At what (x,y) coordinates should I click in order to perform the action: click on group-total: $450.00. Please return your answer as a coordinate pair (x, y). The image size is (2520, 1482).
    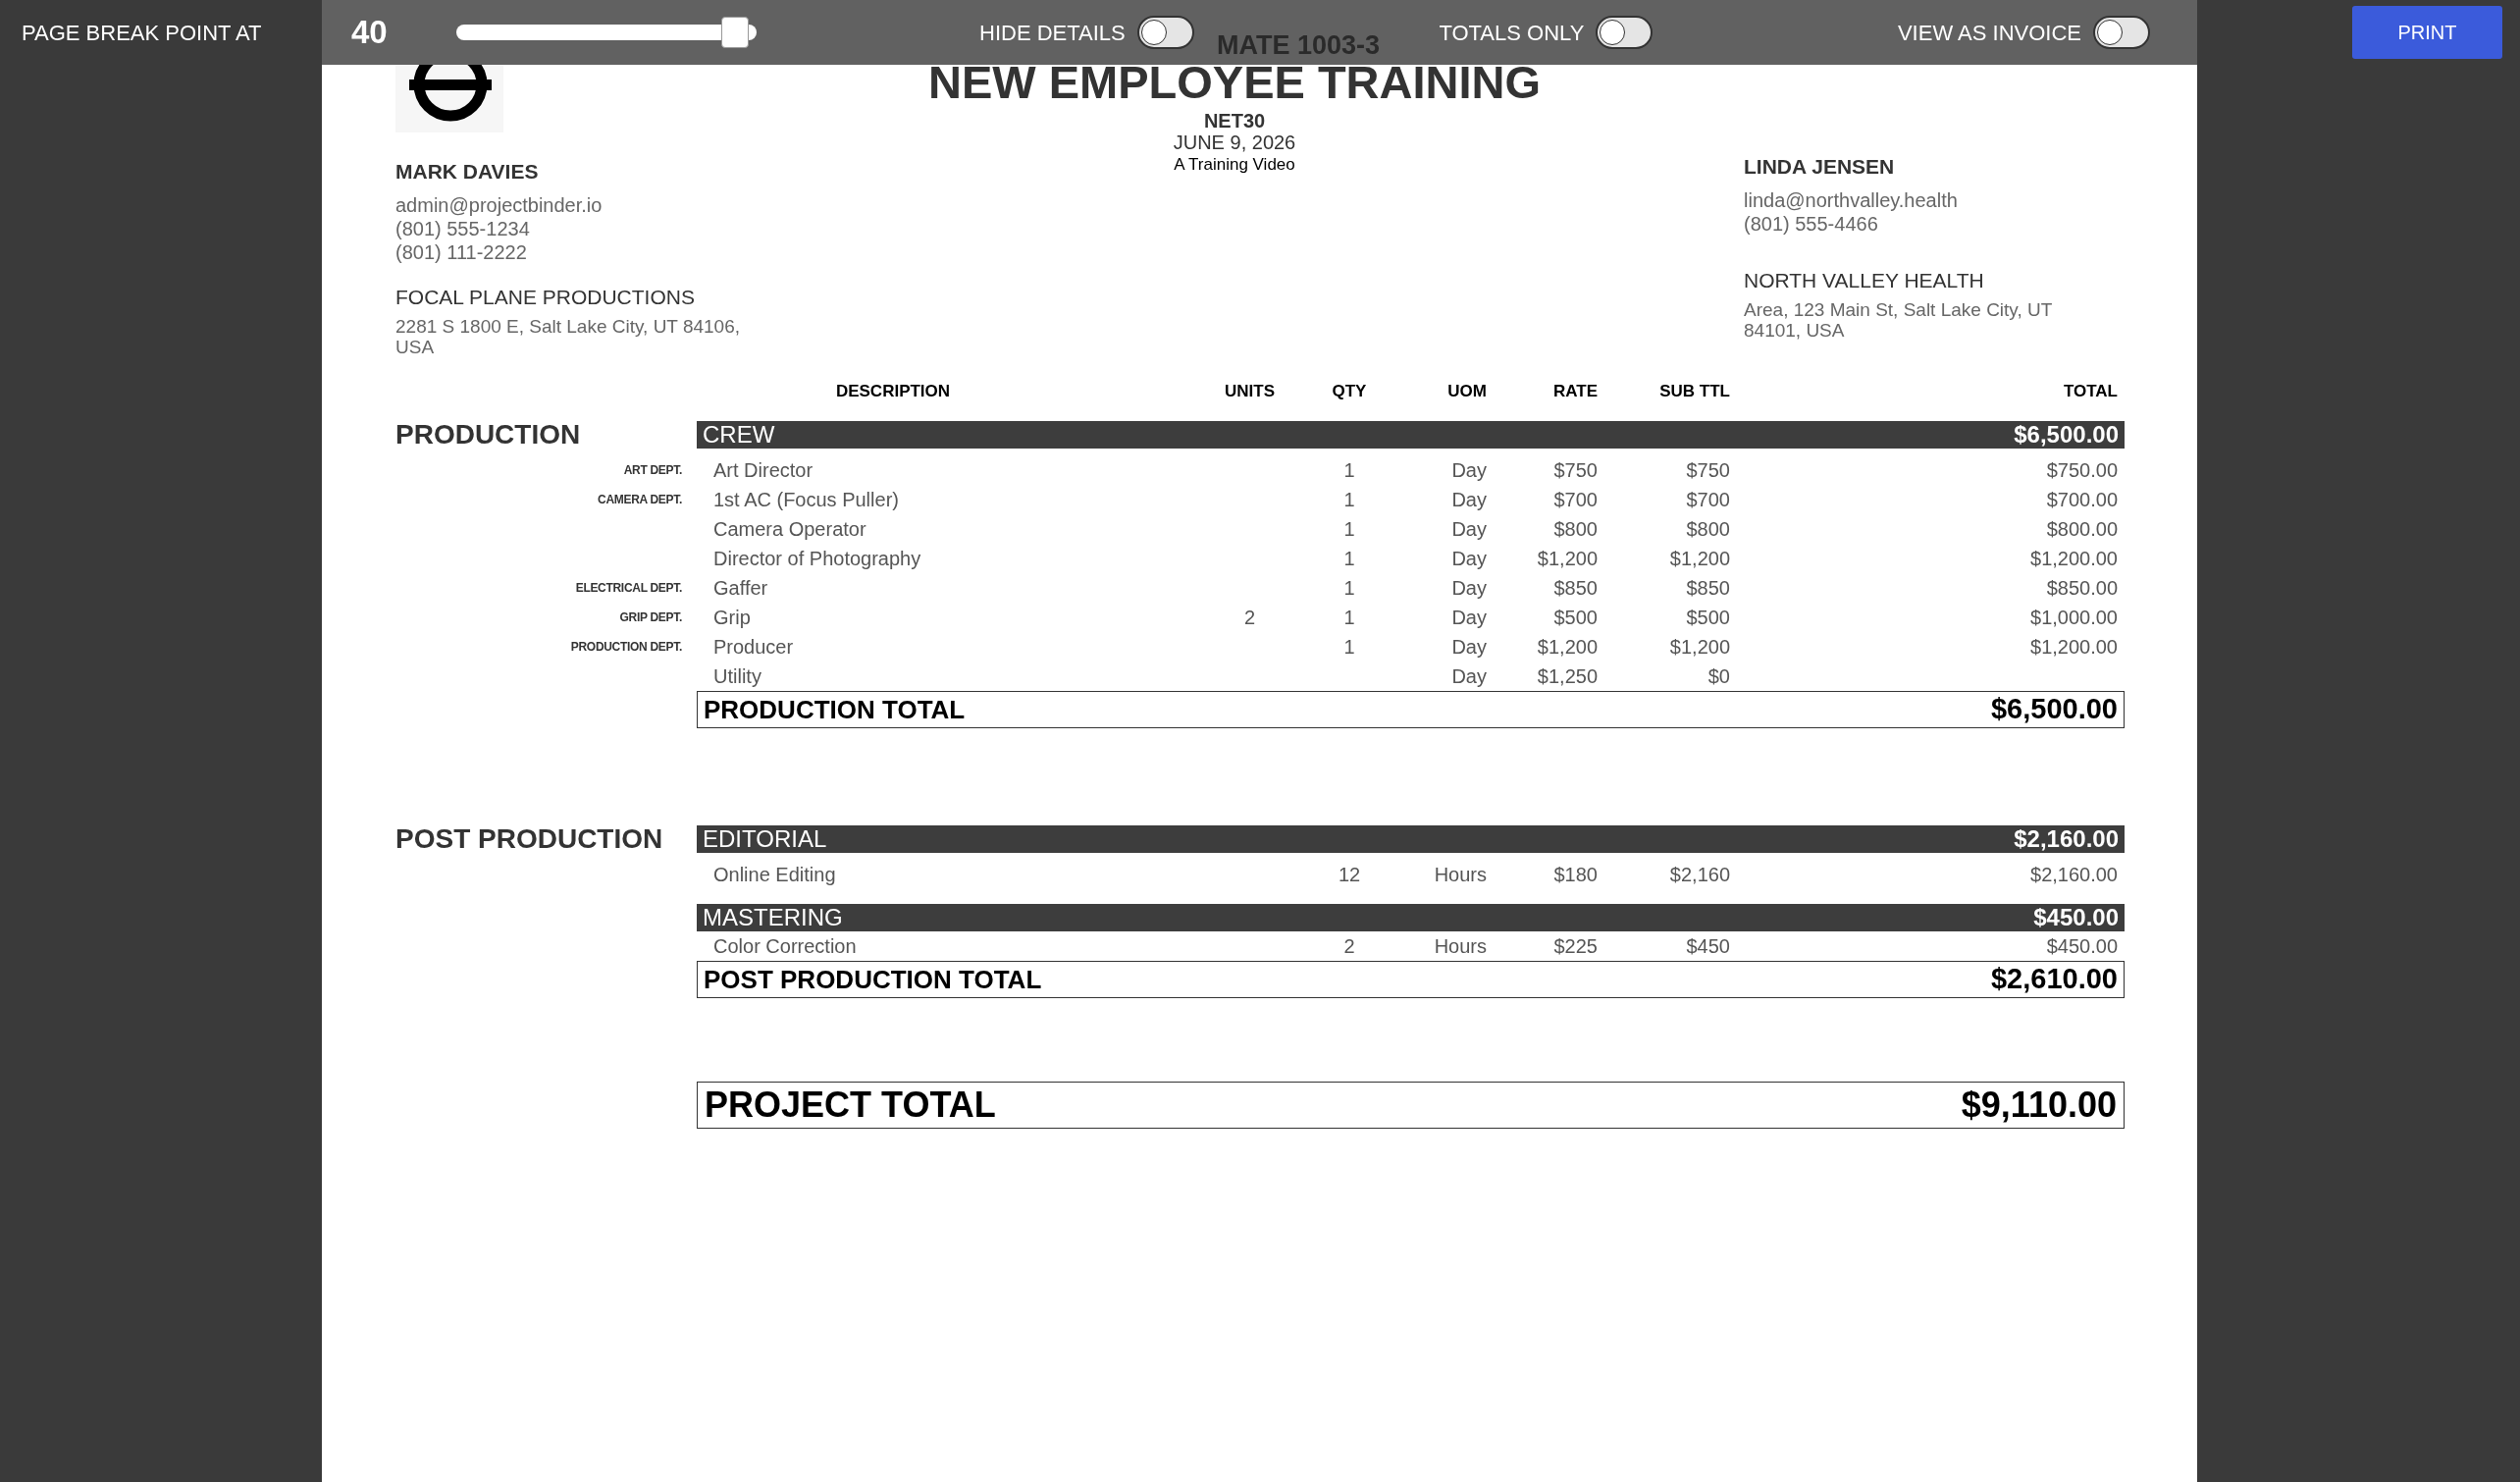
    Looking at the image, I should click on (2076, 917).